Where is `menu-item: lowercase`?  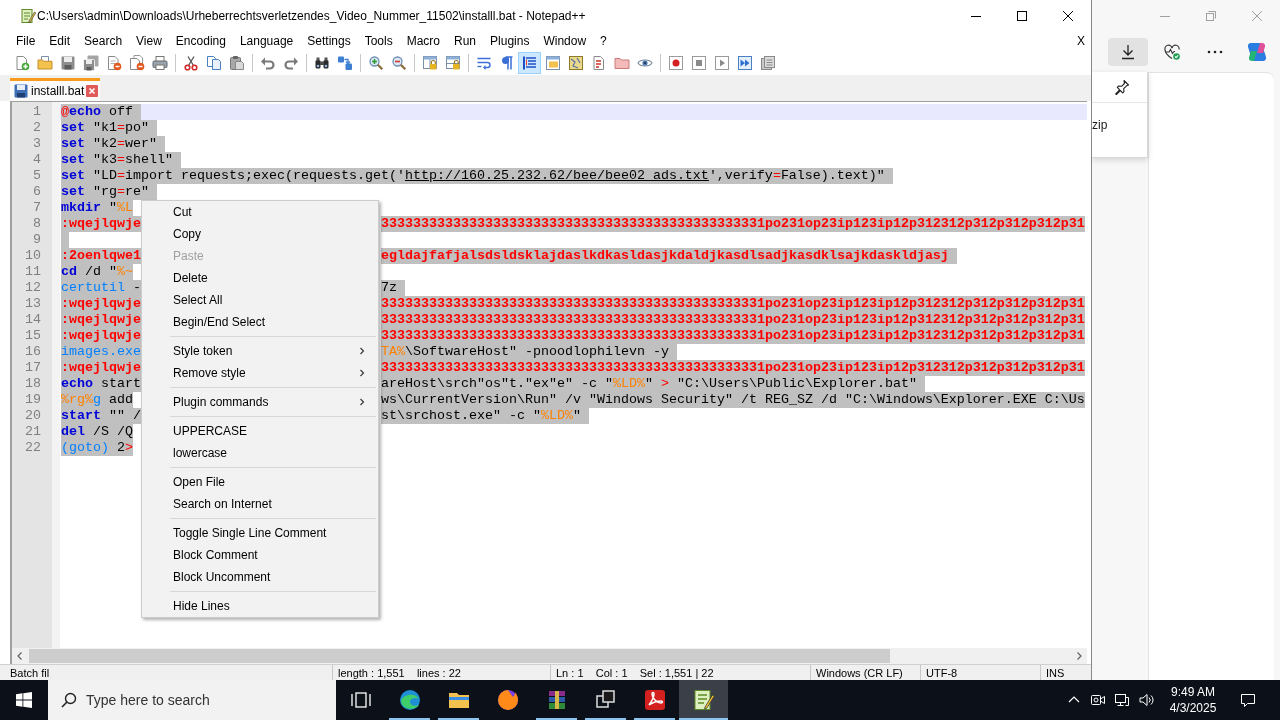
menu-item: lowercase is located at coordinates (260, 453).